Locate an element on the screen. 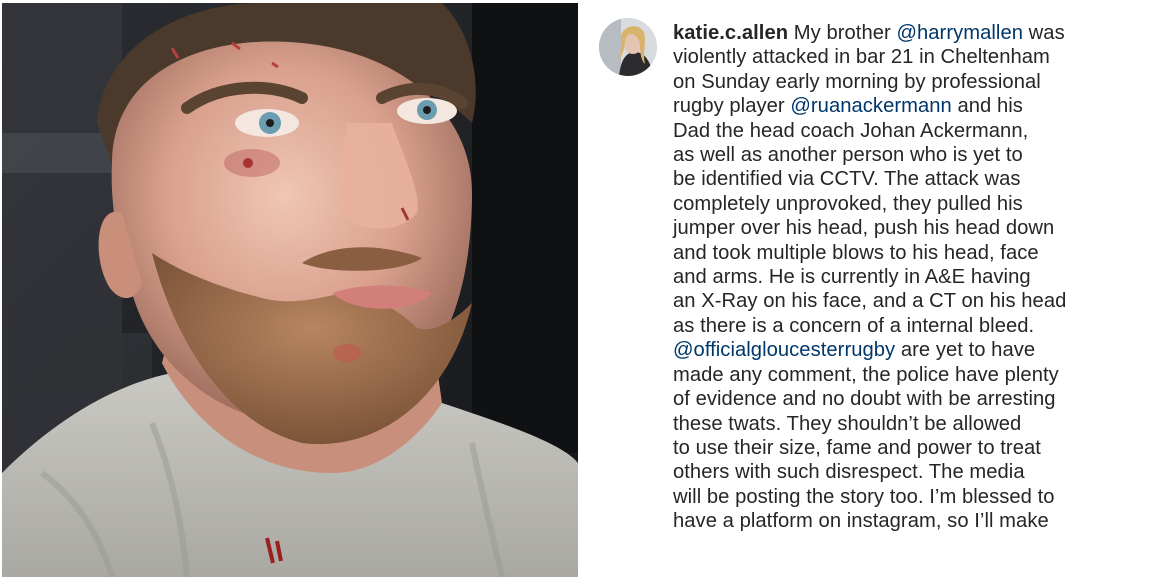 The width and height of the screenshot is (1159, 579). caption-line: others with such disrespect. The media is located at coordinates (916, 472).